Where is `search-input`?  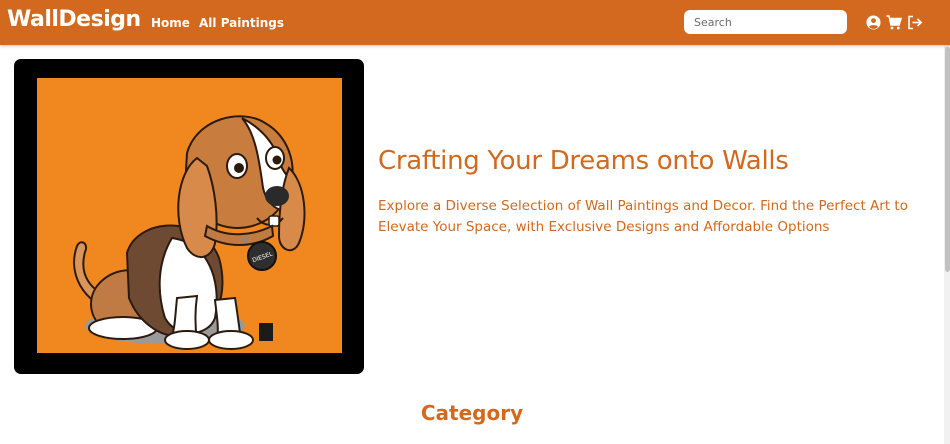
search-input is located at coordinates (765, 22).